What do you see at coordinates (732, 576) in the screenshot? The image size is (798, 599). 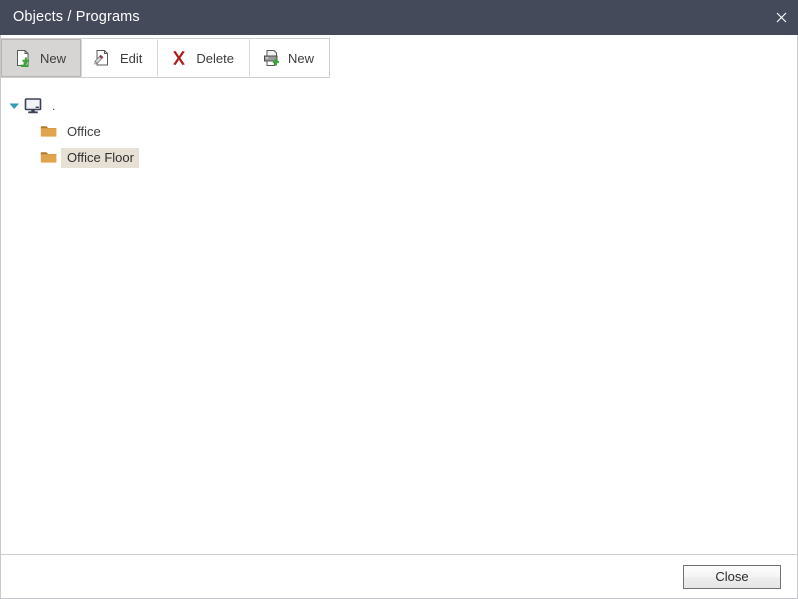 I see `close-button: Close` at bounding box center [732, 576].